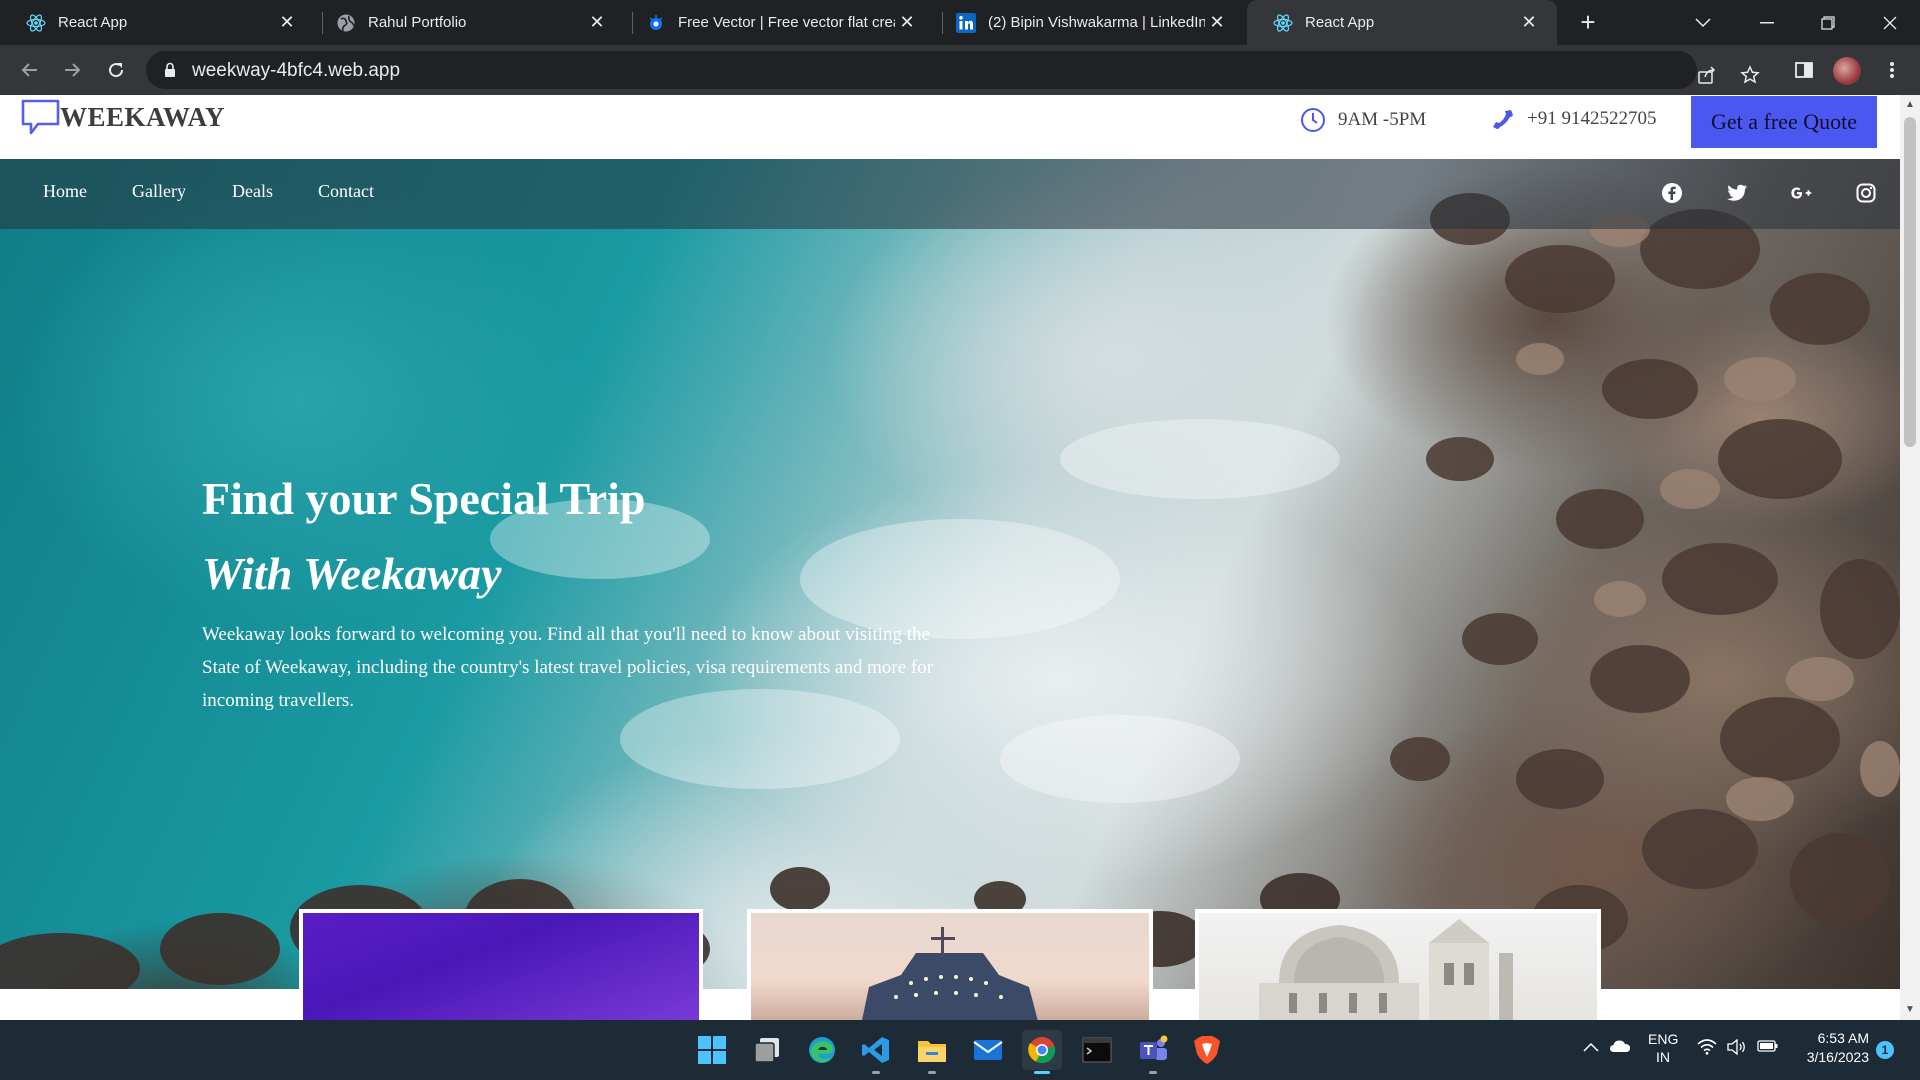  I want to click on reload-icon, so click(116, 70).